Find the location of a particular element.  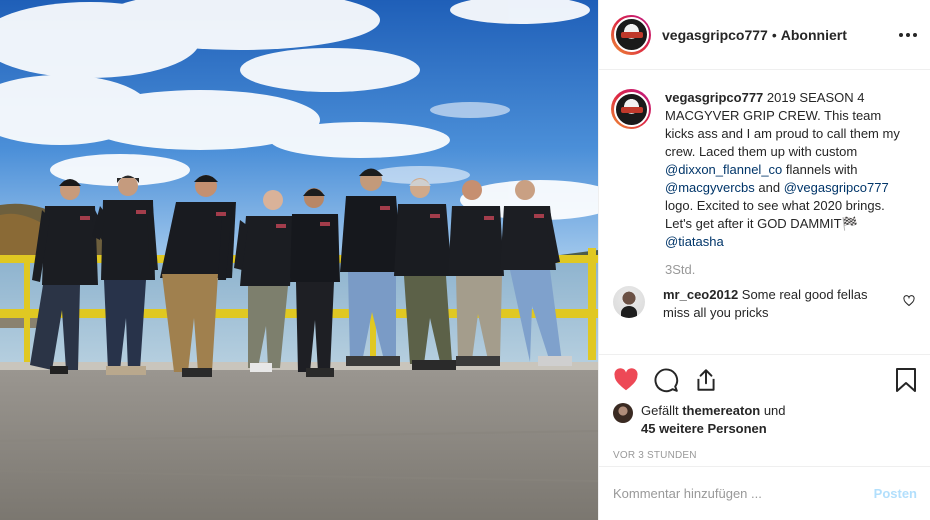

caption-avatar is located at coordinates (631, 109).